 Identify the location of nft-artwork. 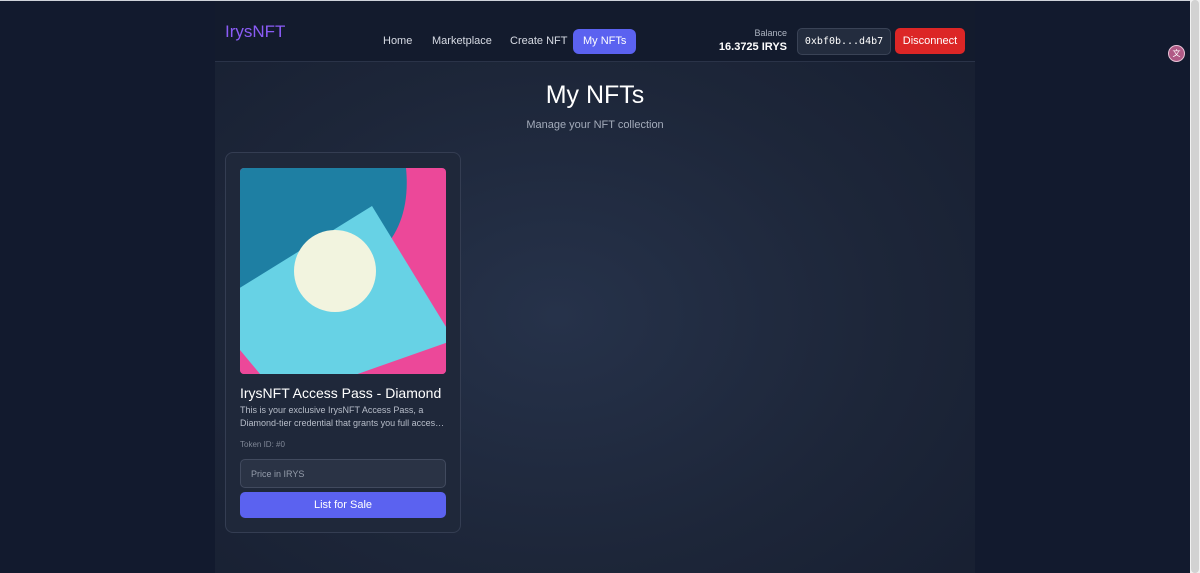
(343, 271).